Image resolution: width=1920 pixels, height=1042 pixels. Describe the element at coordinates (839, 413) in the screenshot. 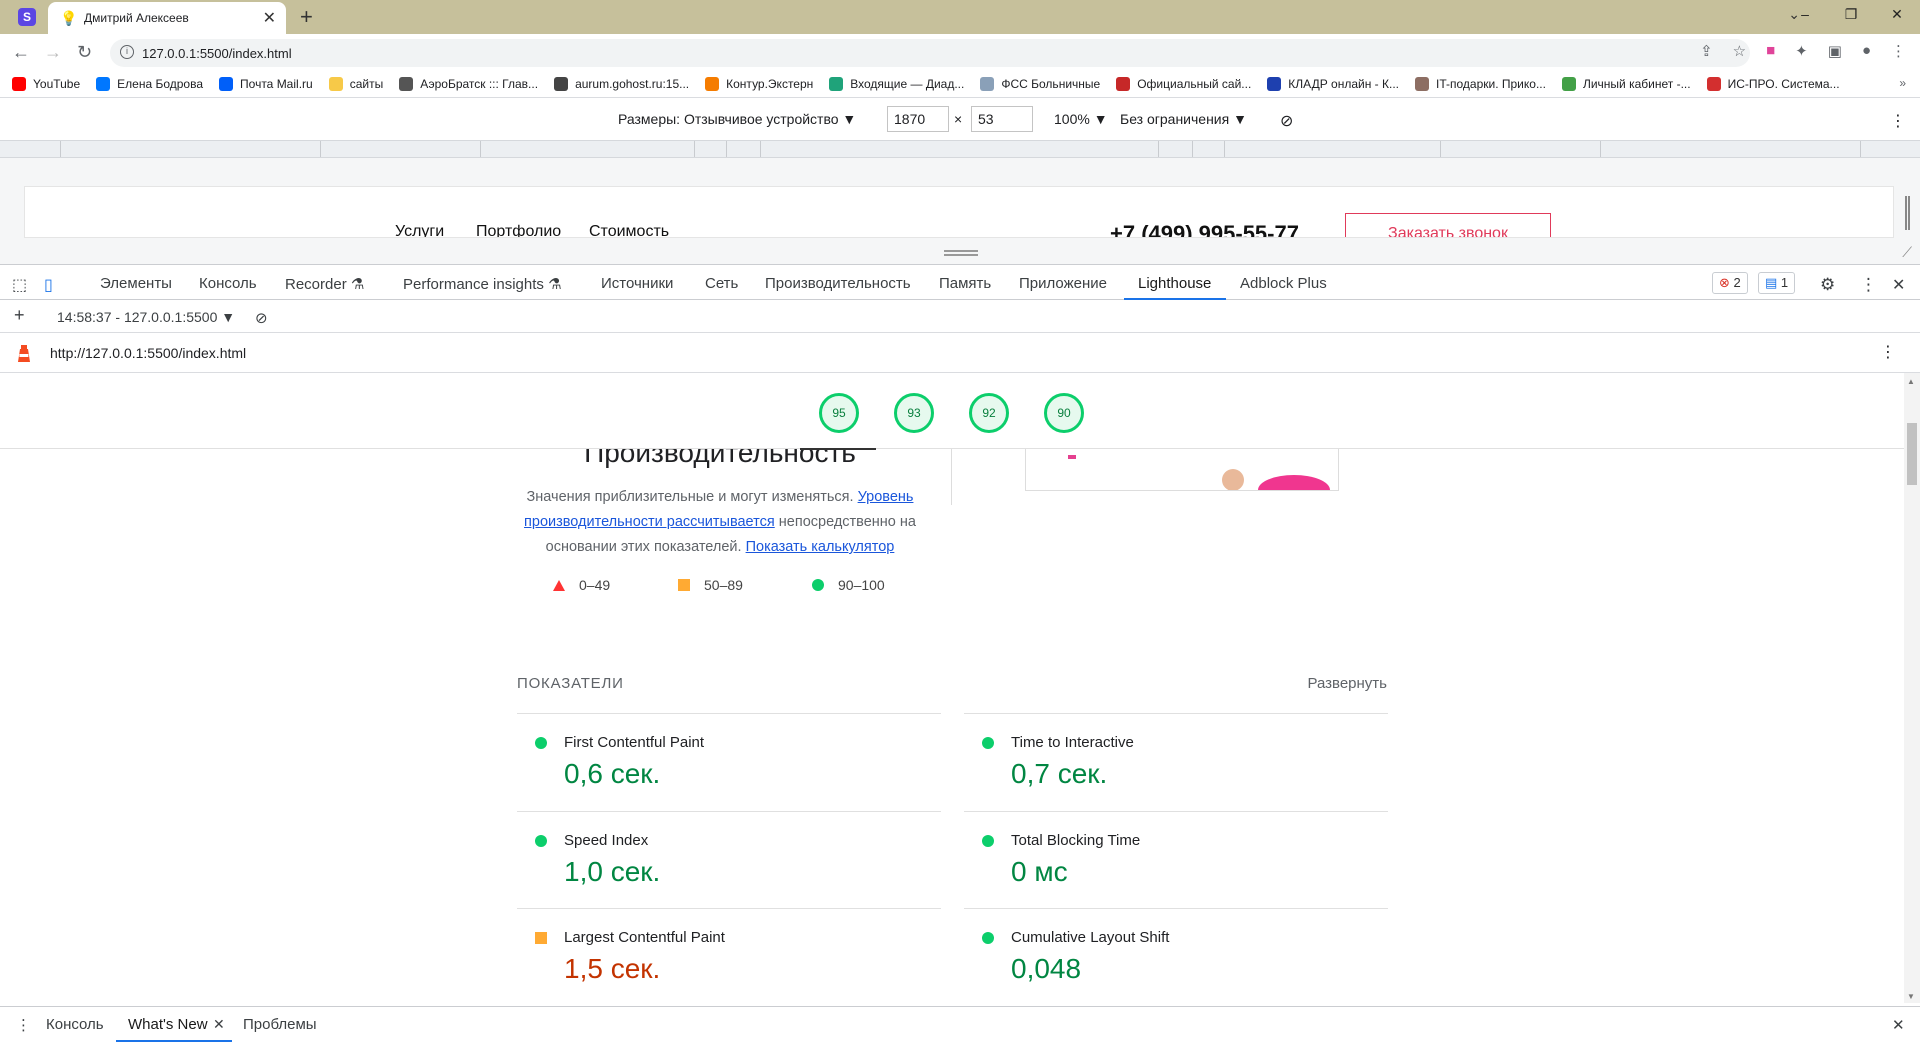

I see `score-gauge-performance: 95` at that location.